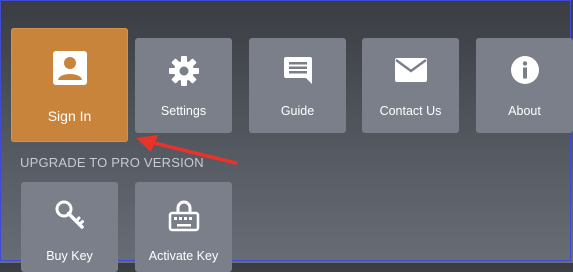  I want to click on envelope-icon, so click(411, 72).